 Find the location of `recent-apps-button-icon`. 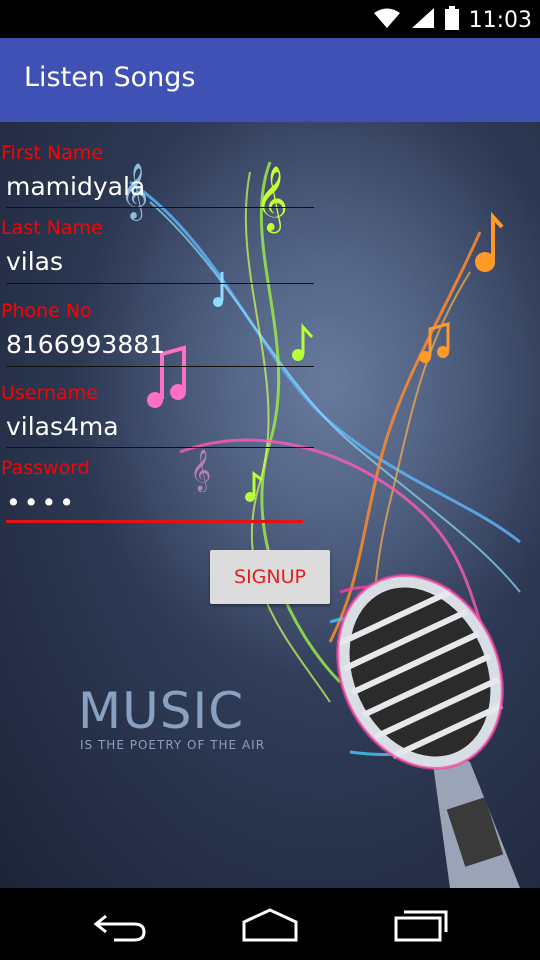

recent-apps-button-icon is located at coordinates (422, 927).